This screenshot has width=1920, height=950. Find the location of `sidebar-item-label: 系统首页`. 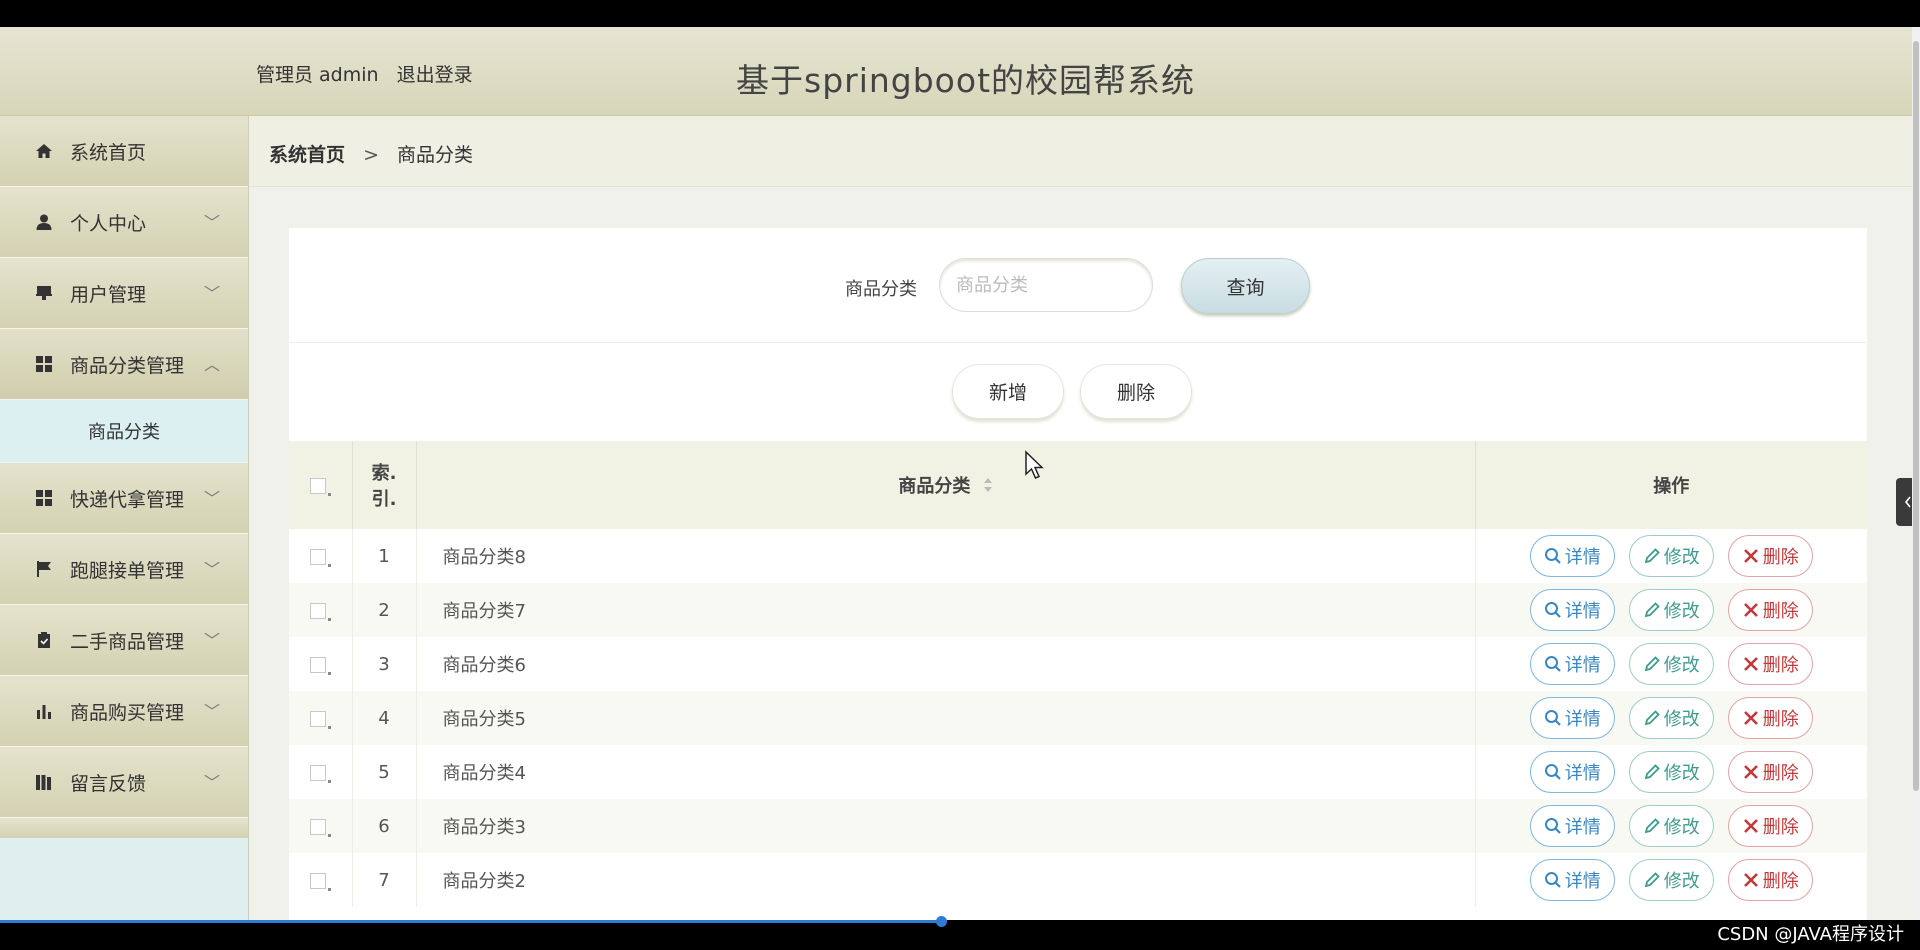

sidebar-item-label: 系统首页 is located at coordinates (108, 152).